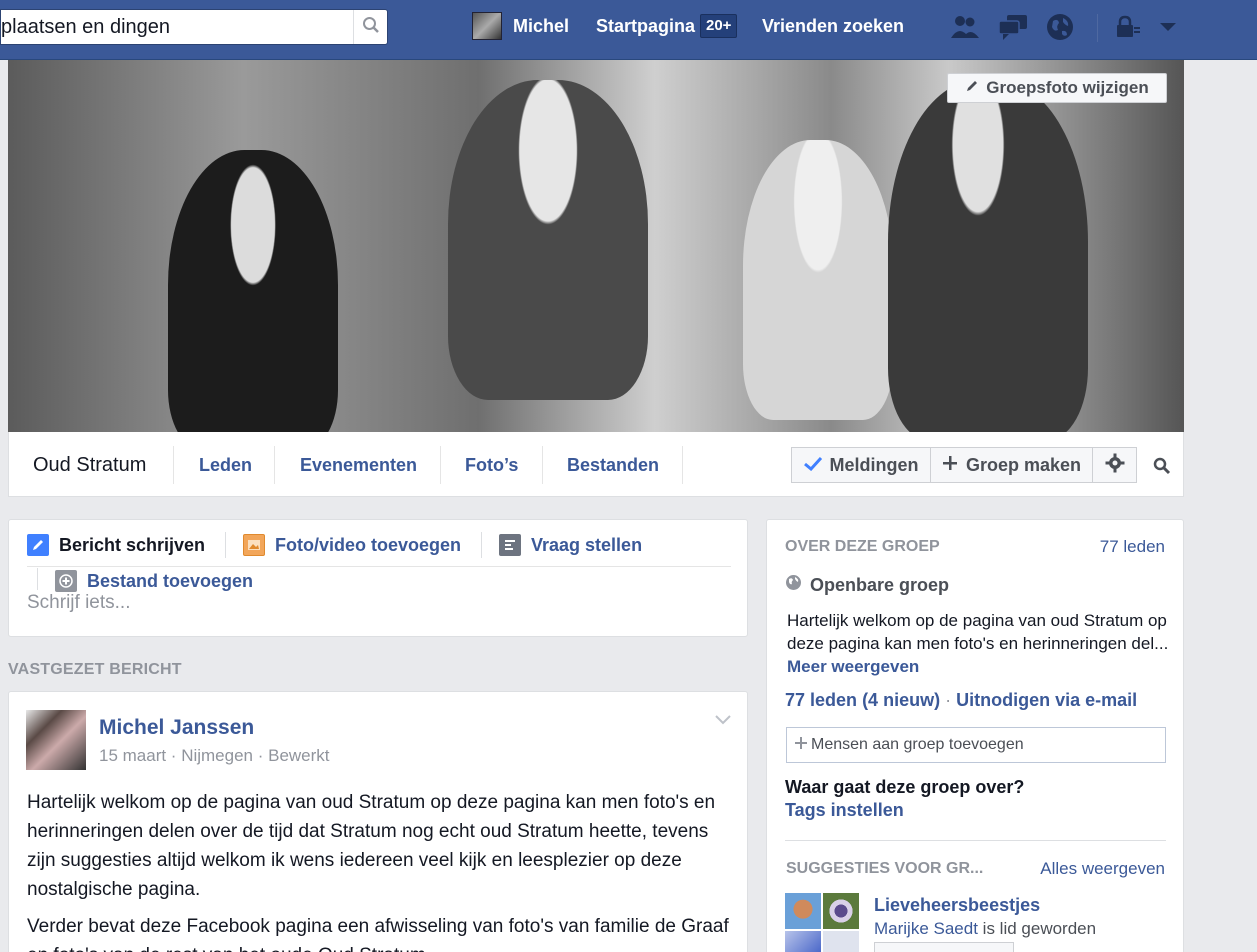  I want to click on add-file-label: Bestand toevoegen, so click(170, 580).